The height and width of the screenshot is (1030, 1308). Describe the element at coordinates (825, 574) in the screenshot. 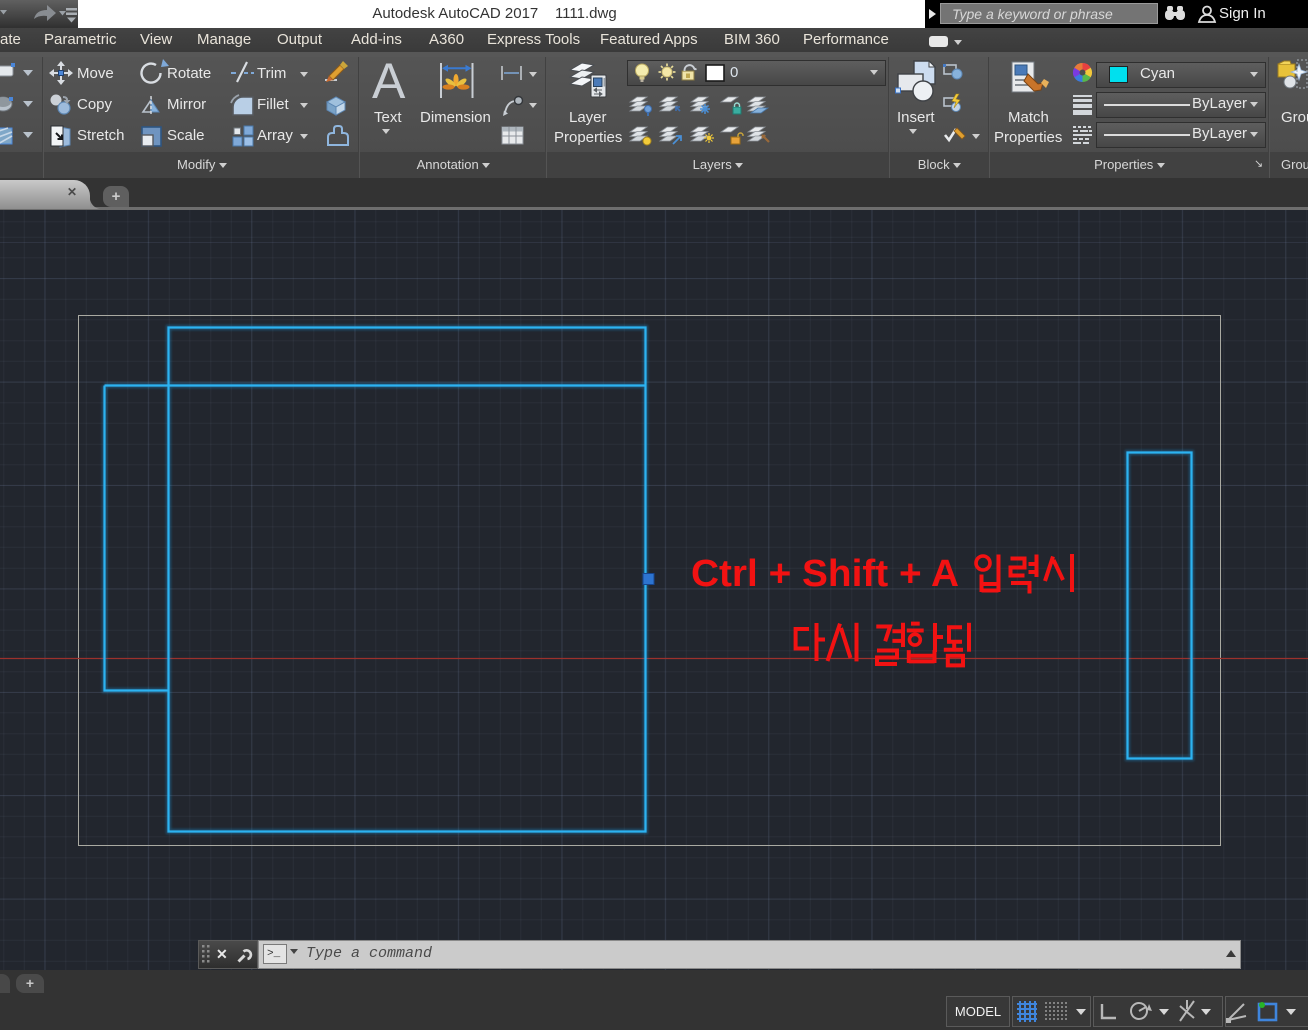

I see `svg-text: Ctrl + Shift + A` at that location.